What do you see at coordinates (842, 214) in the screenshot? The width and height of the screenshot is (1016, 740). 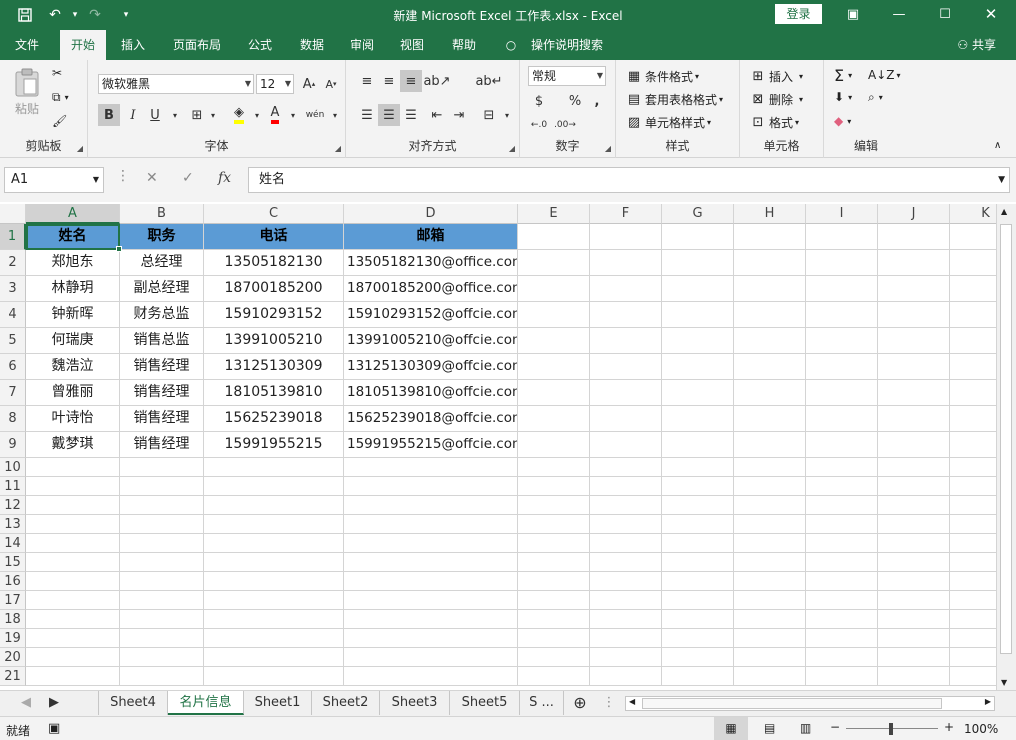 I see `column-header-i: I` at bounding box center [842, 214].